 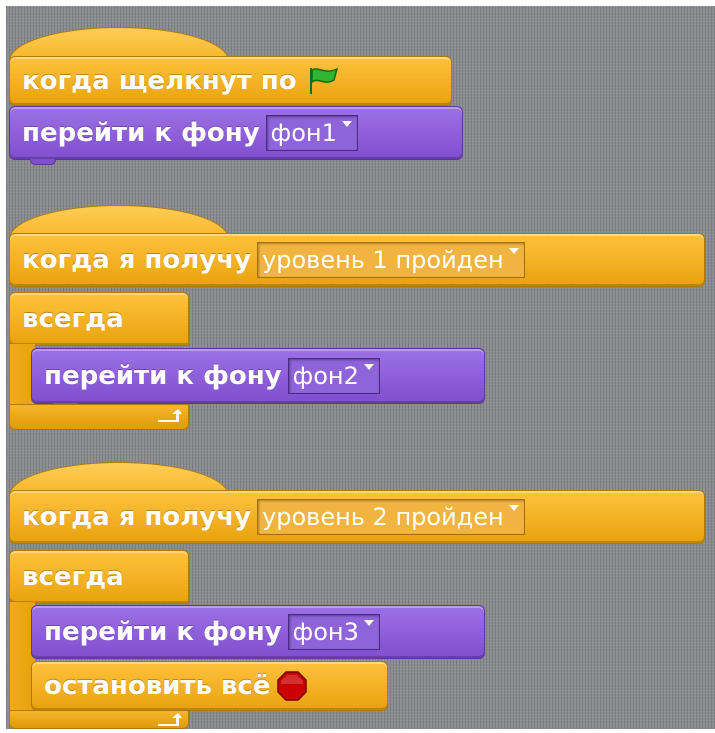 I want to click on backdrop-dropdown: фон3, so click(x=333, y=632).